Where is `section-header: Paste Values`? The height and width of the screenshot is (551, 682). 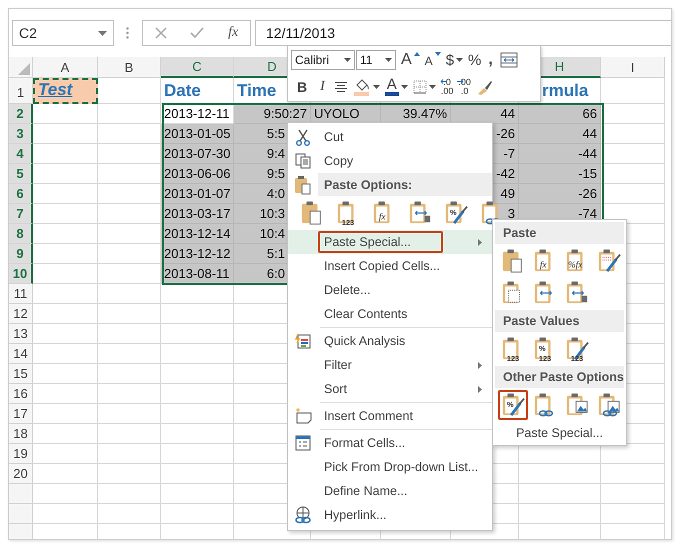 section-header: Paste Values is located at coordinates (559, 321).